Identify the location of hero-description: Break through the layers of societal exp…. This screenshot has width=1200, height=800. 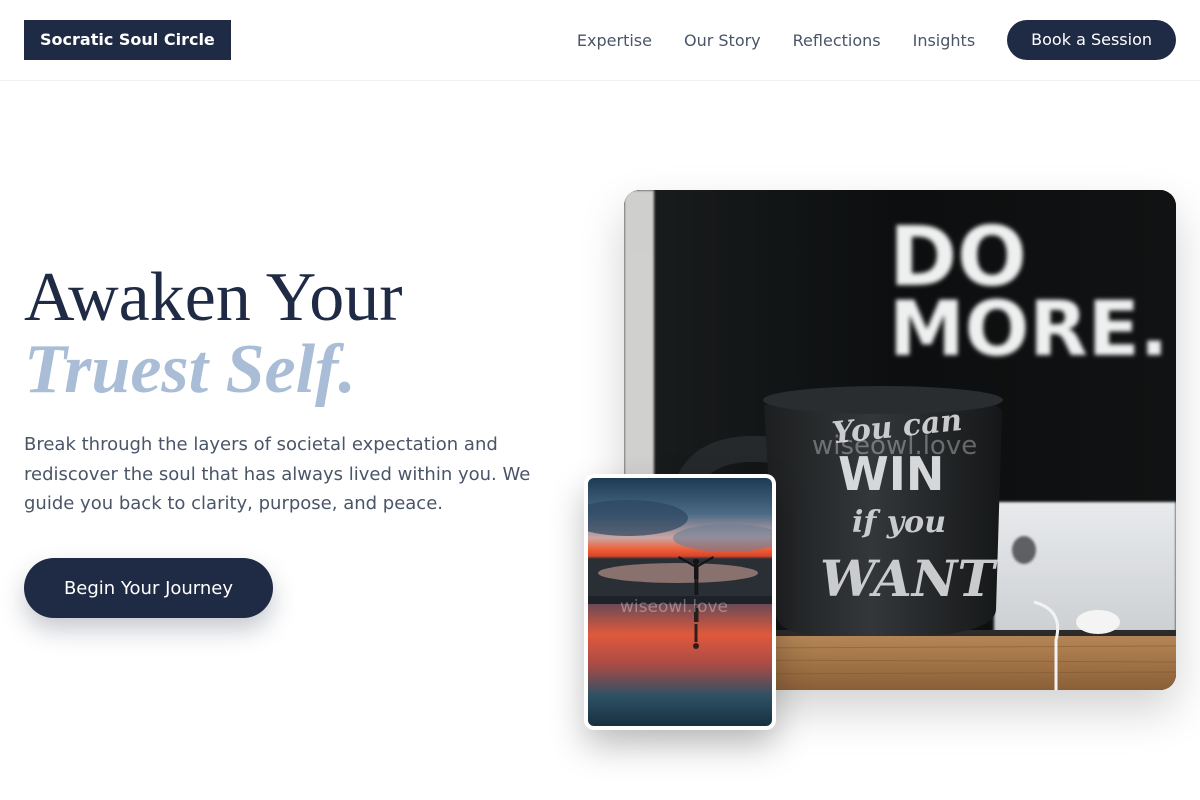
(277, 474).